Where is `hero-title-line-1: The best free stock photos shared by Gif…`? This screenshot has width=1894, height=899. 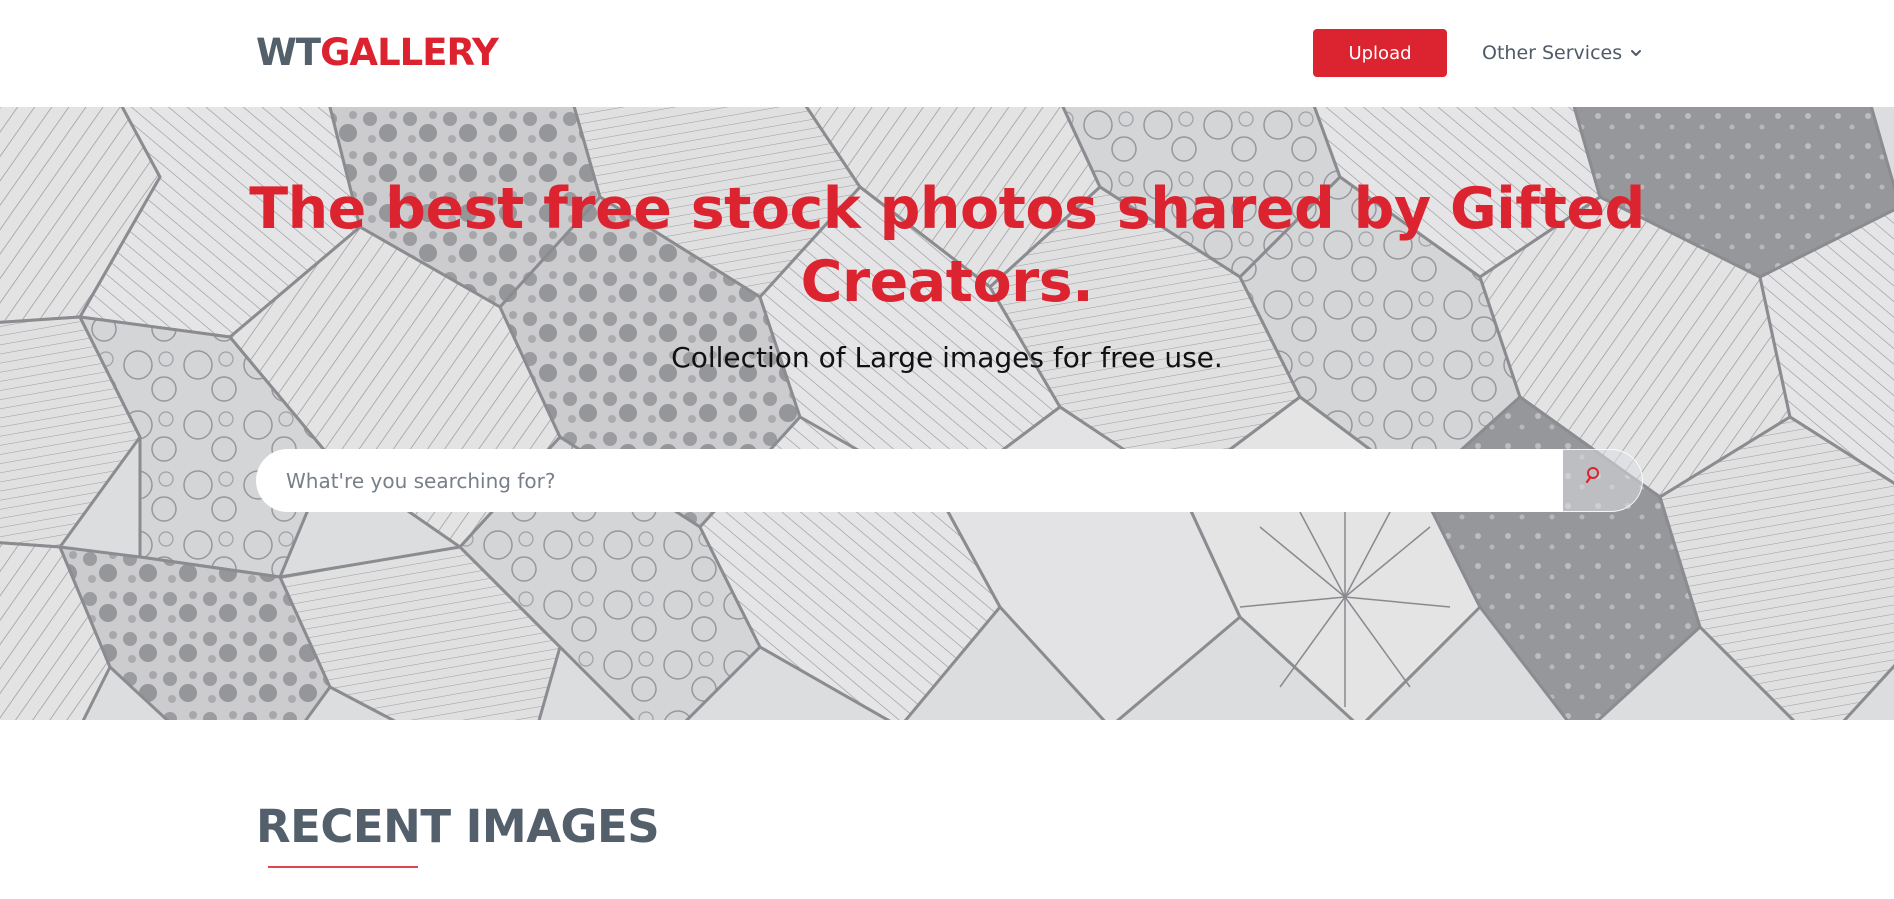
hero-title-line-1: The best free stock photos shared by Gif… is located at coordinates (947, 209).